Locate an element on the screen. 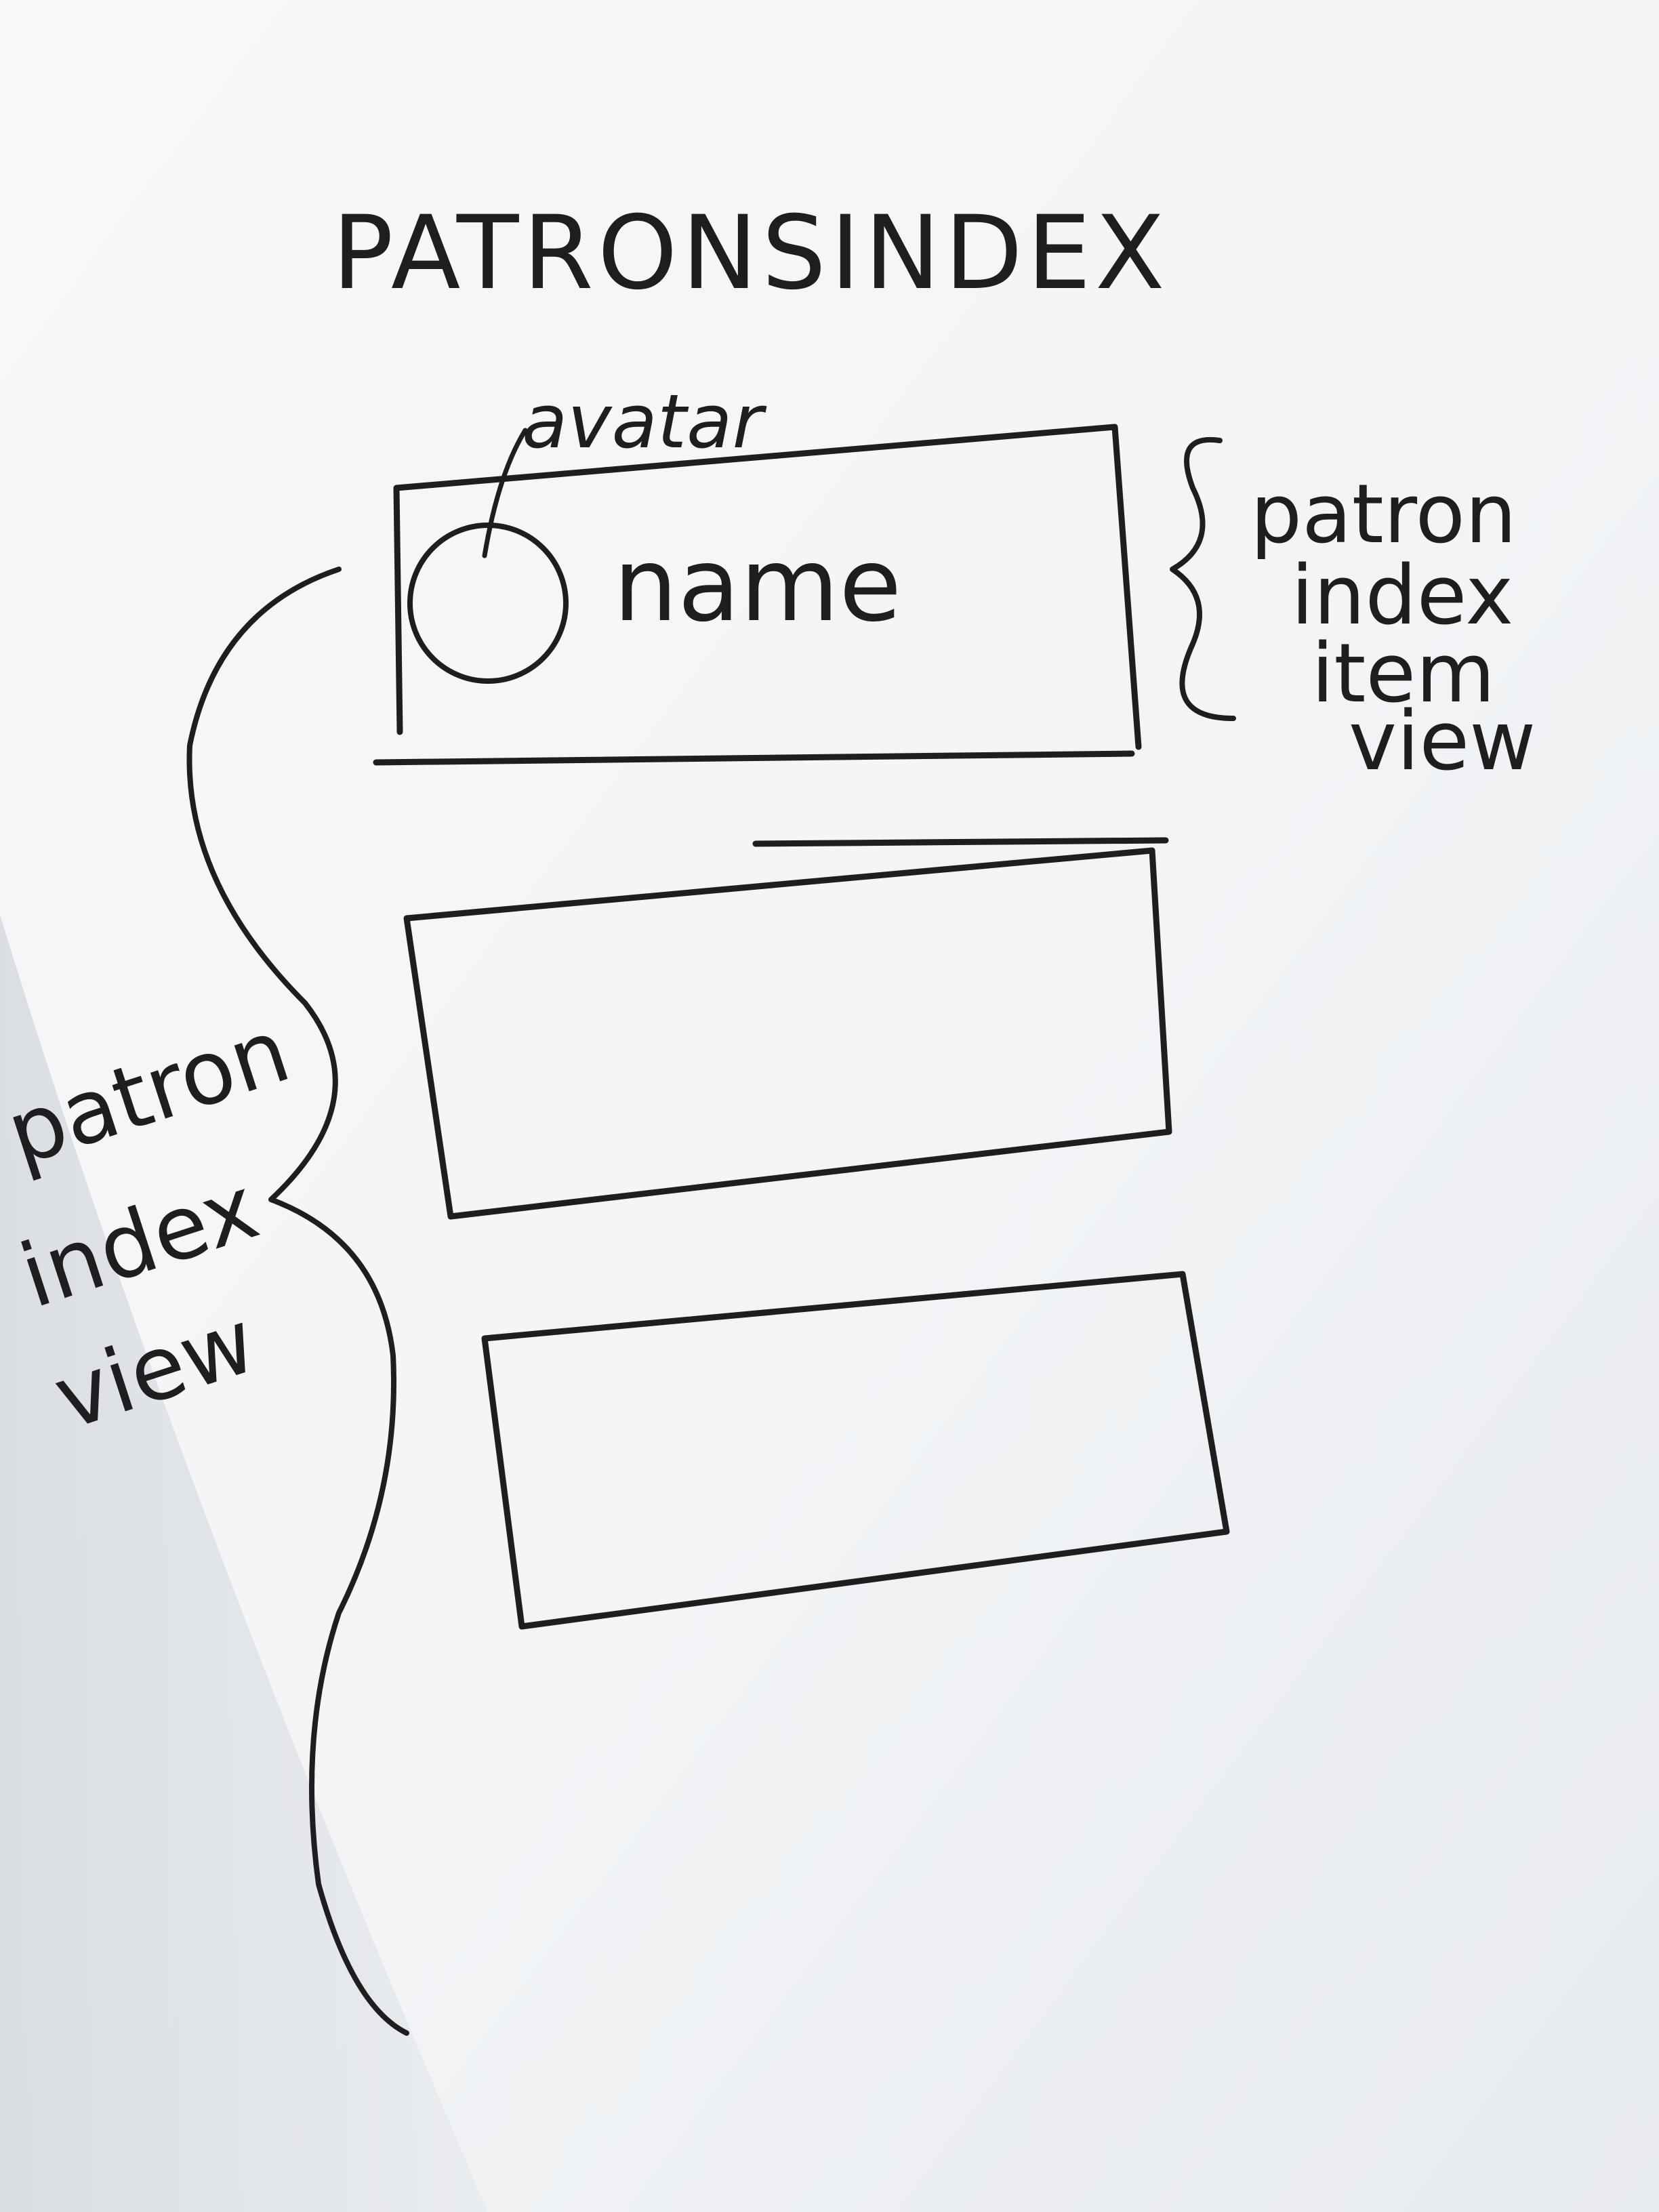 The width and height of the screenshot is (1659, 2212). item-view-label-4: view is located at coordinates (1442, 742).